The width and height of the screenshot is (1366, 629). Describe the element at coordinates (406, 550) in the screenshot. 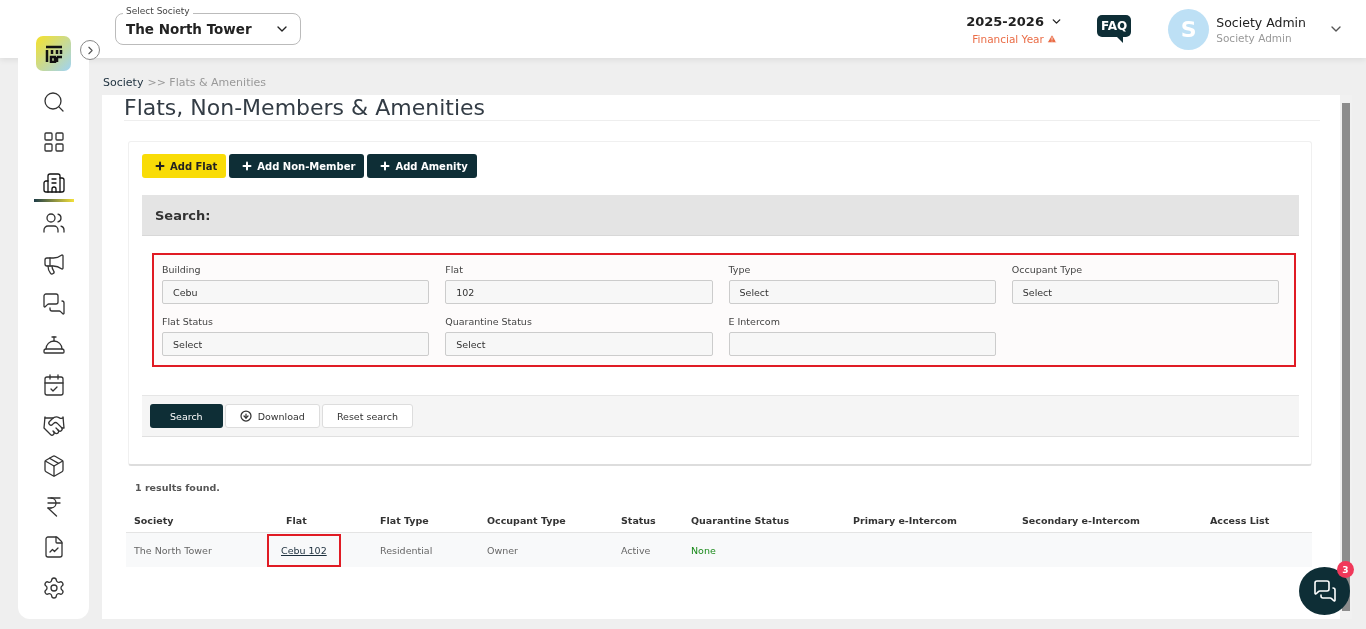

I see `table-cell: Residential` at that location.